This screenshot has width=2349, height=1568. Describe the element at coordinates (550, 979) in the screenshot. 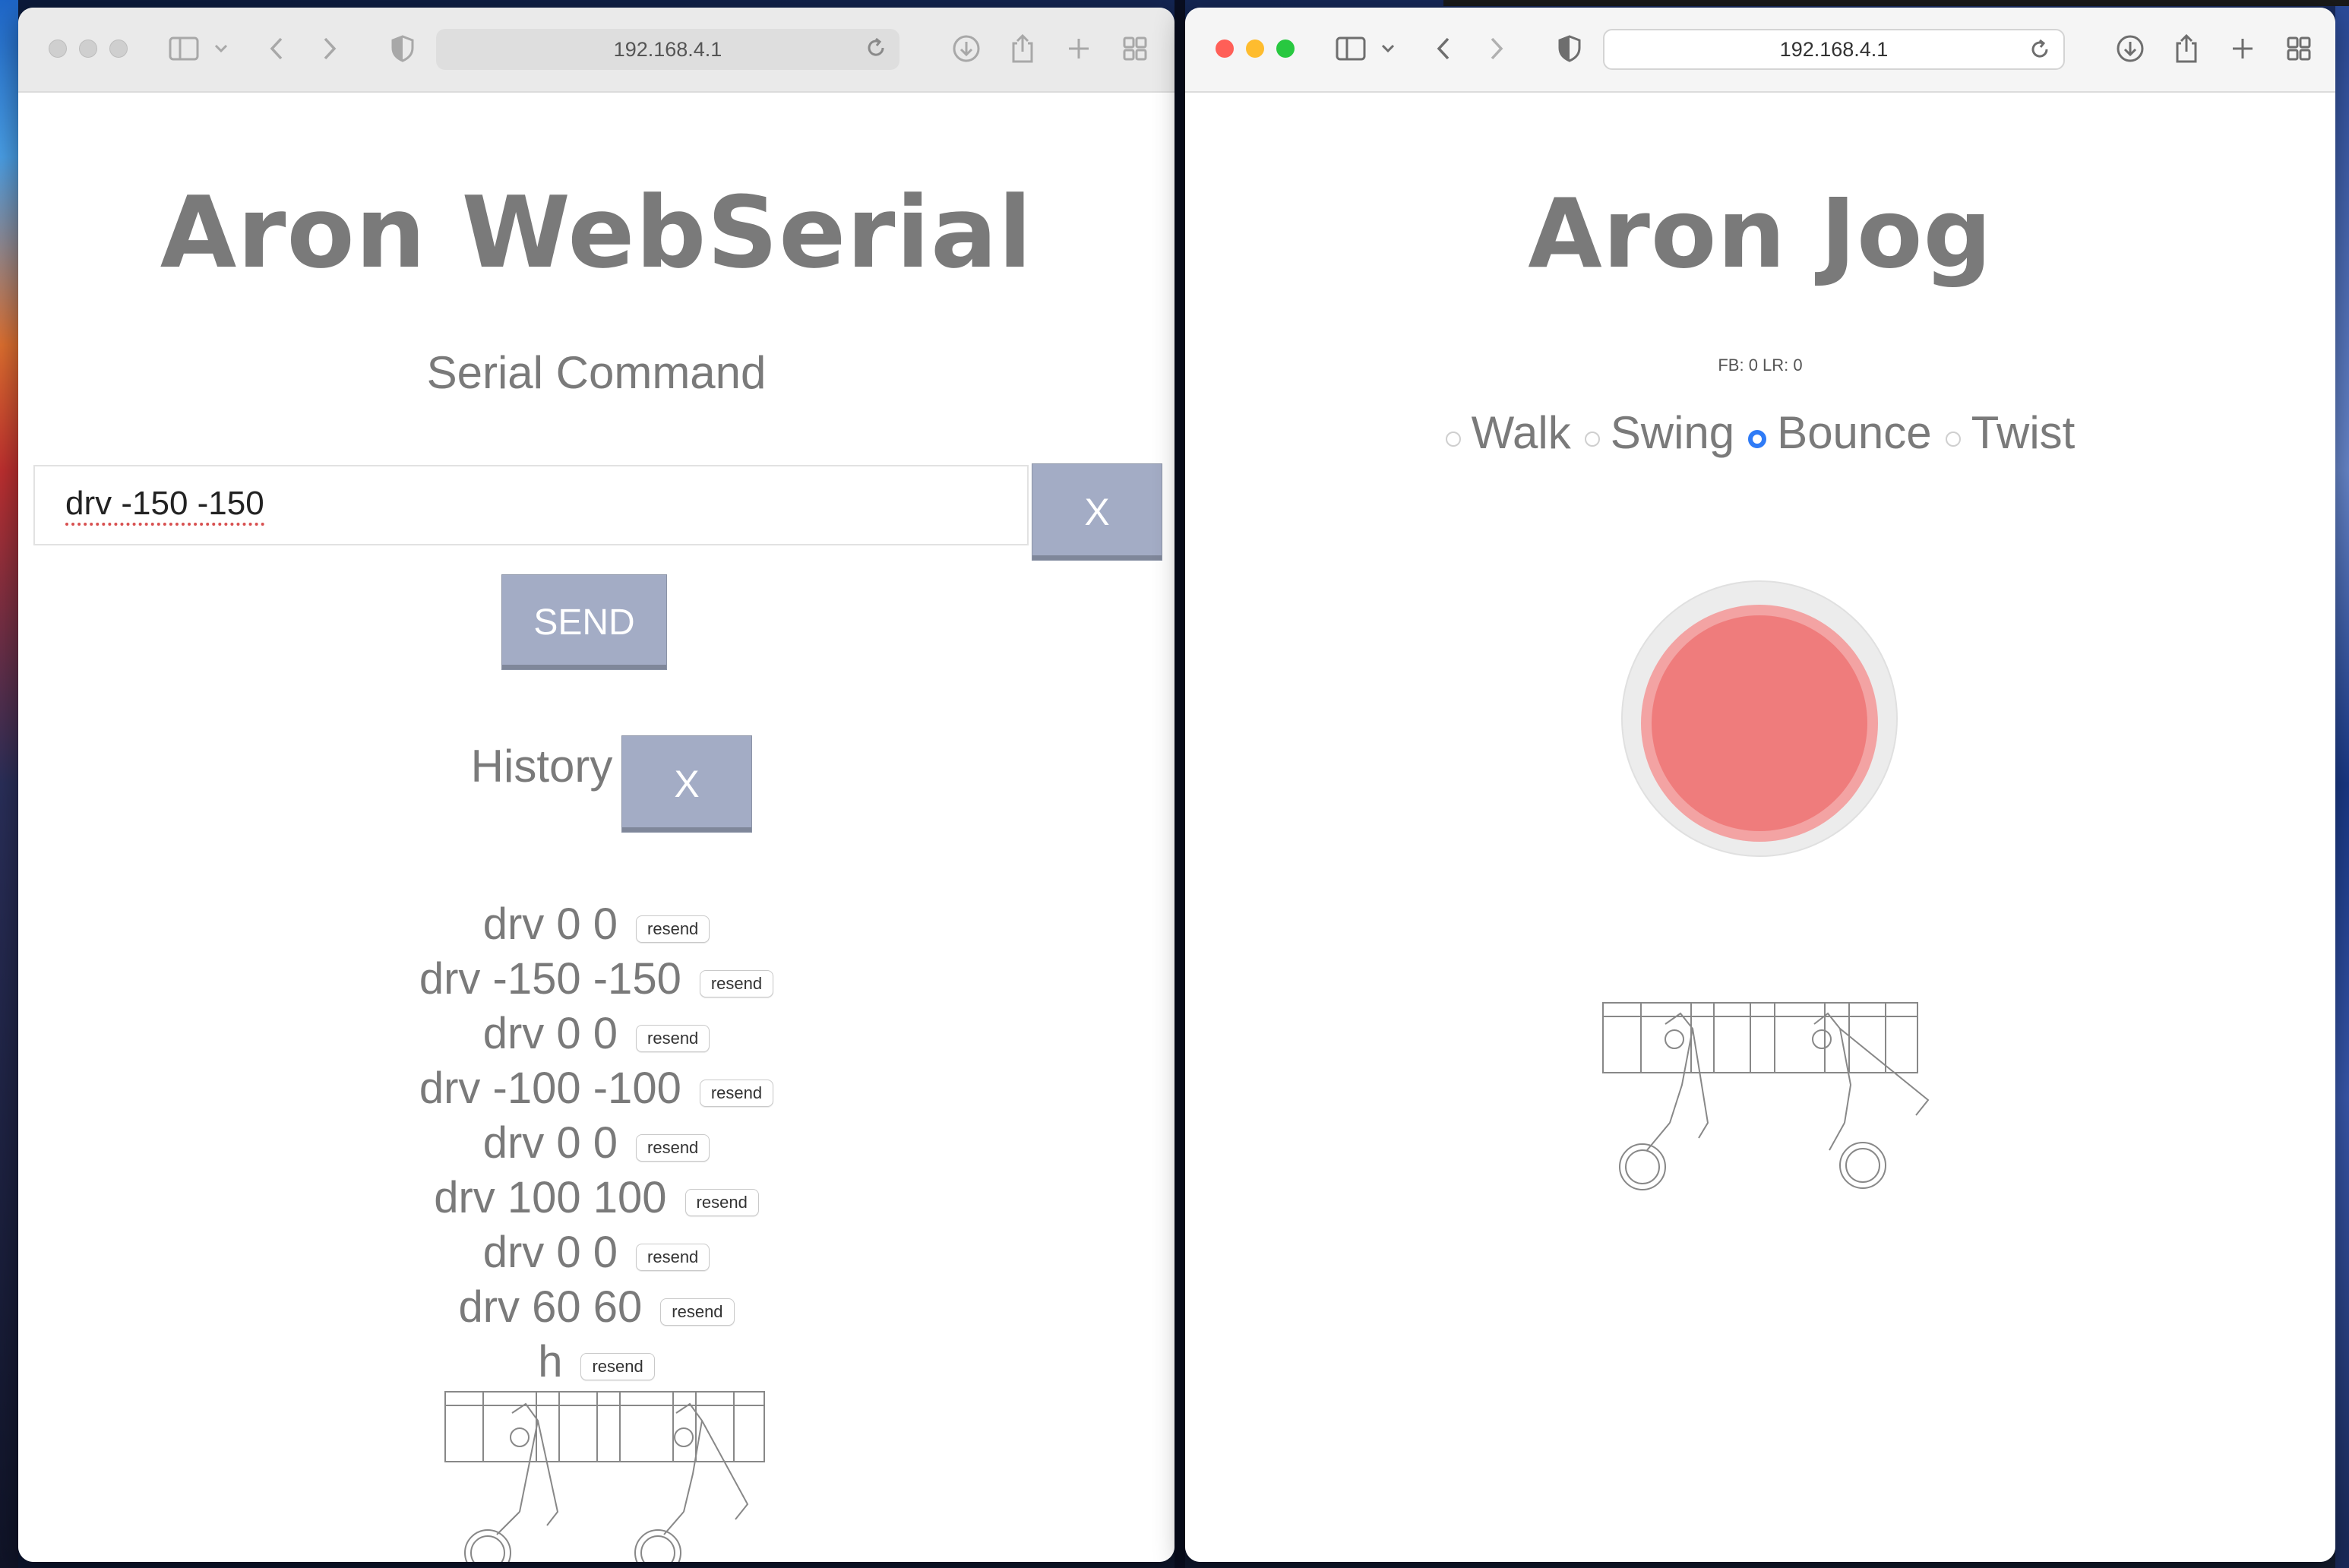

I see `history-command: drv -150 -150` at that location.